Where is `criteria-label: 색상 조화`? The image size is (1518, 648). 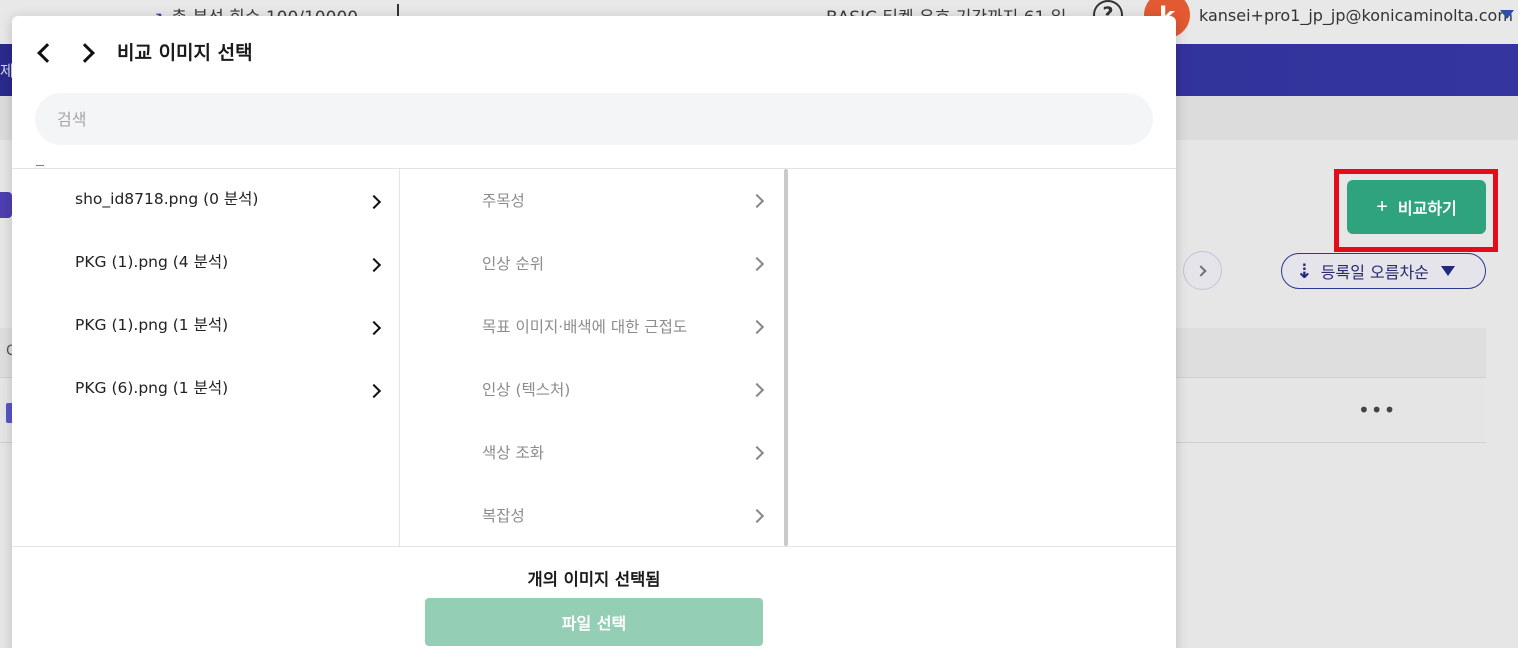
criteria-label: 색상 조화 is located at coordinates (513, 453).